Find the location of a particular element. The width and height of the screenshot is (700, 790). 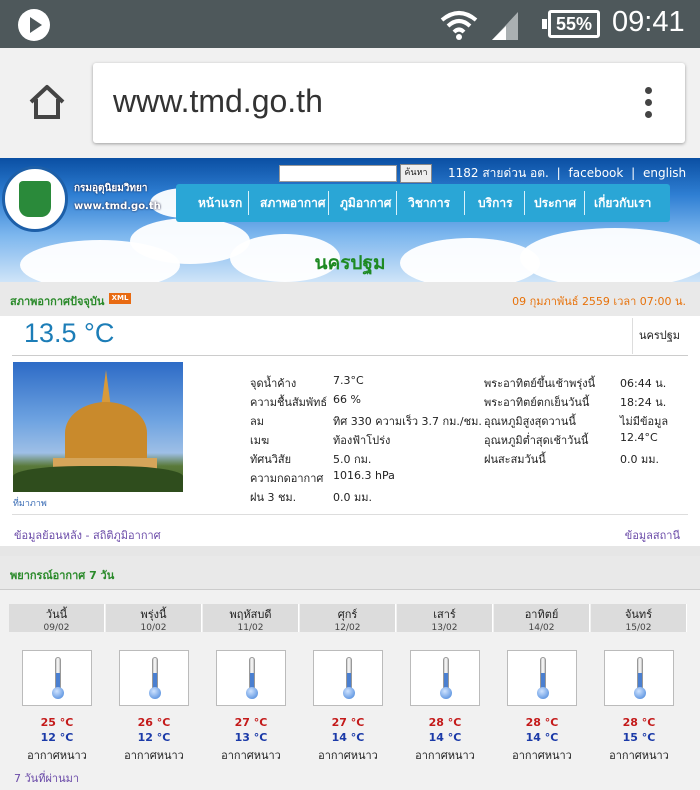

english-link: english is located at coordinates (664, 173).